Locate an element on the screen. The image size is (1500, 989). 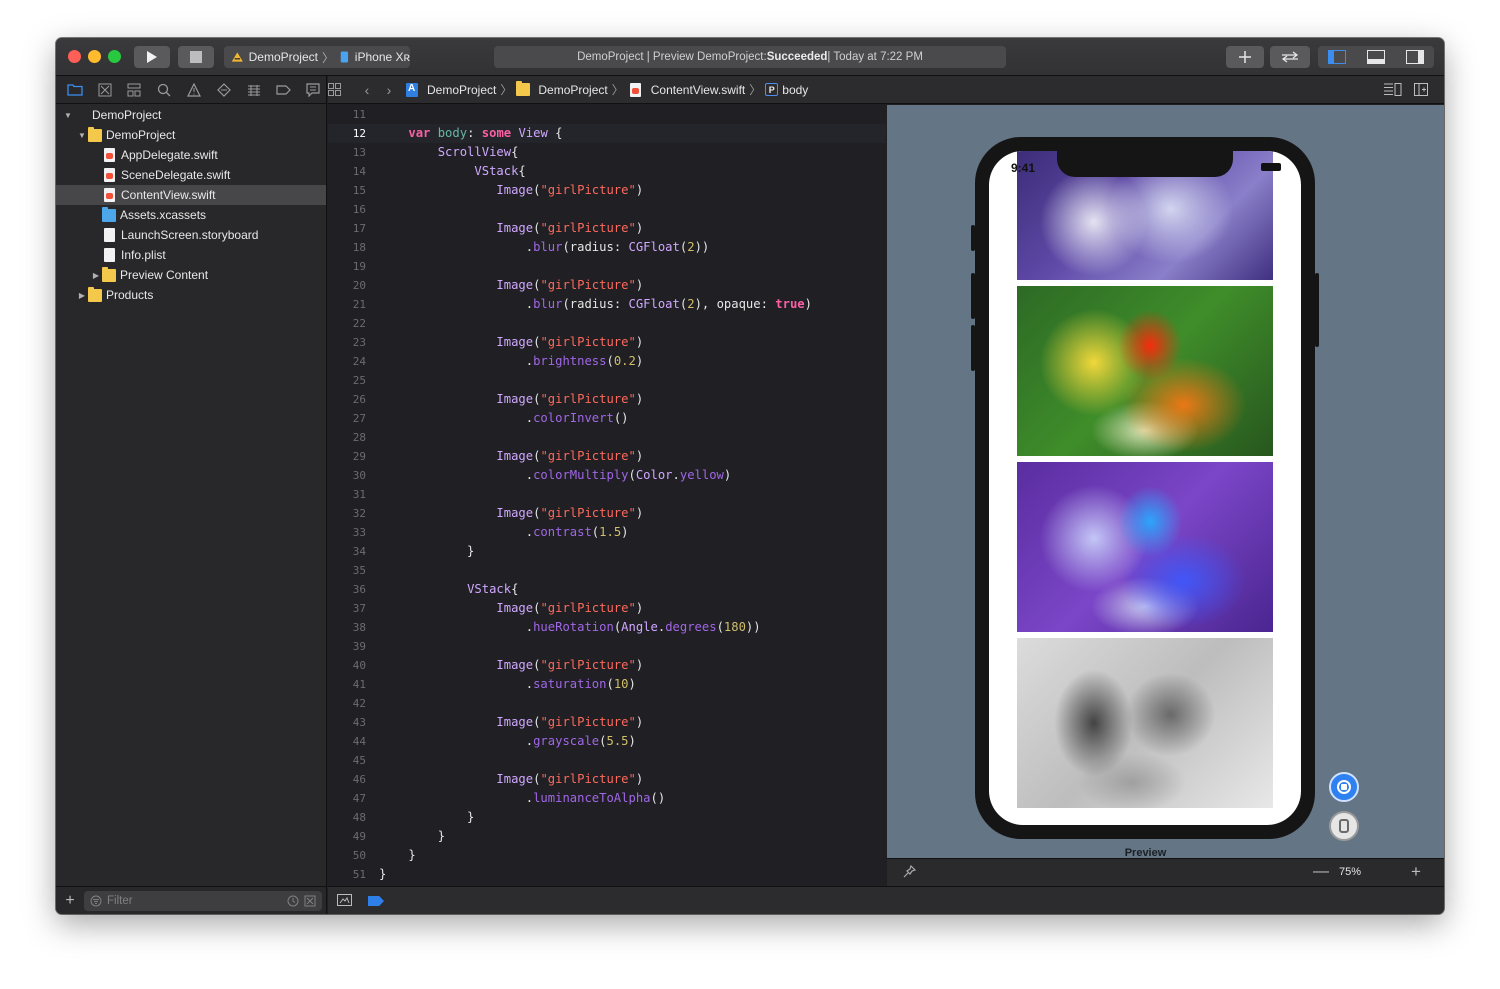
breadcrumb-project: DemoProject is located at coordinates (451, 89).